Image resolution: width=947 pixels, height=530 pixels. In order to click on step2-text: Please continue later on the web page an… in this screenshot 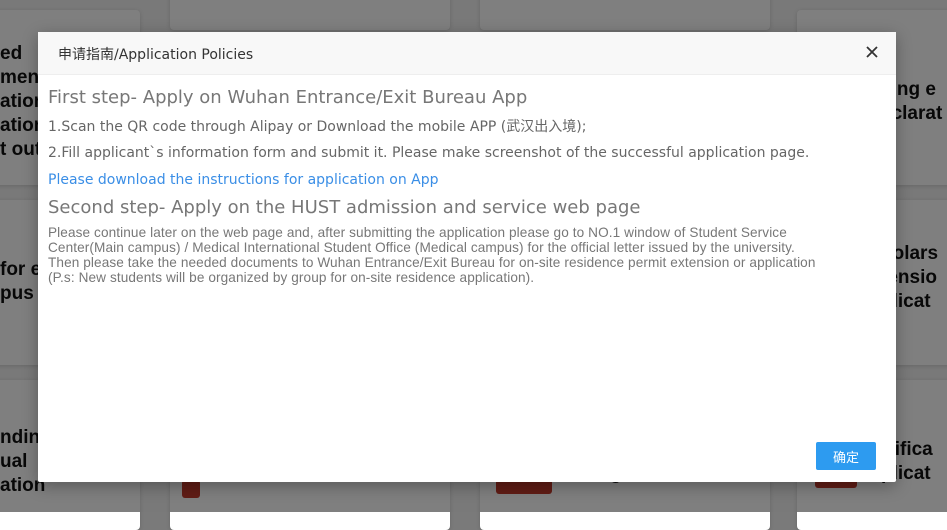, I will do `click(469, 255)`.